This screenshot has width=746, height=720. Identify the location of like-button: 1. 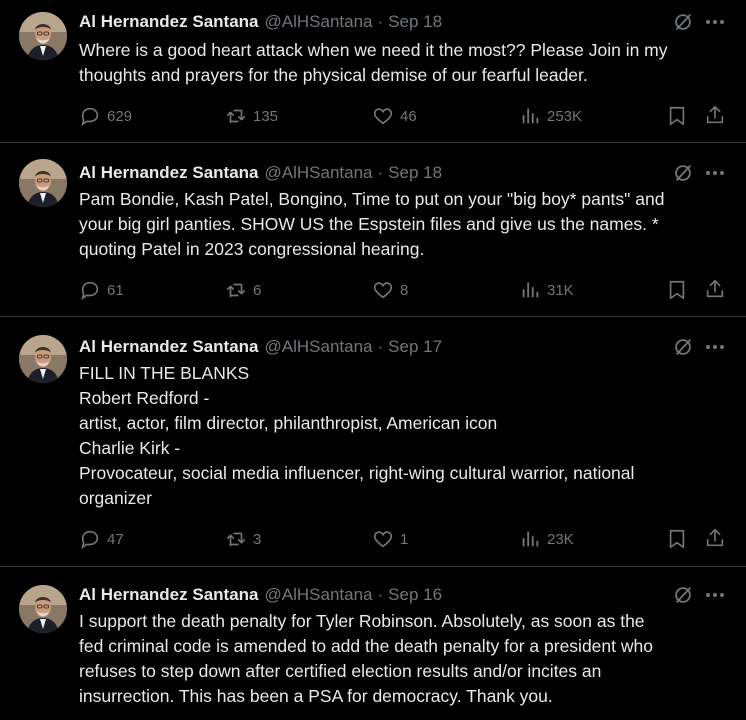
(390, 539).